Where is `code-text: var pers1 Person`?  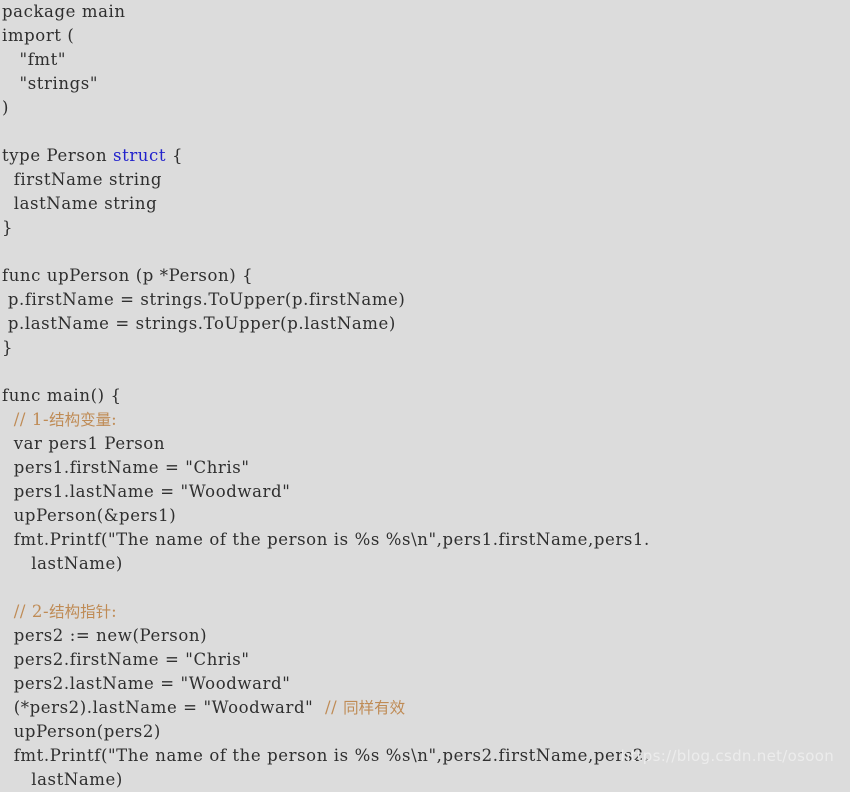 code-text: var pers1 Person is located at coordinates (84, 443).